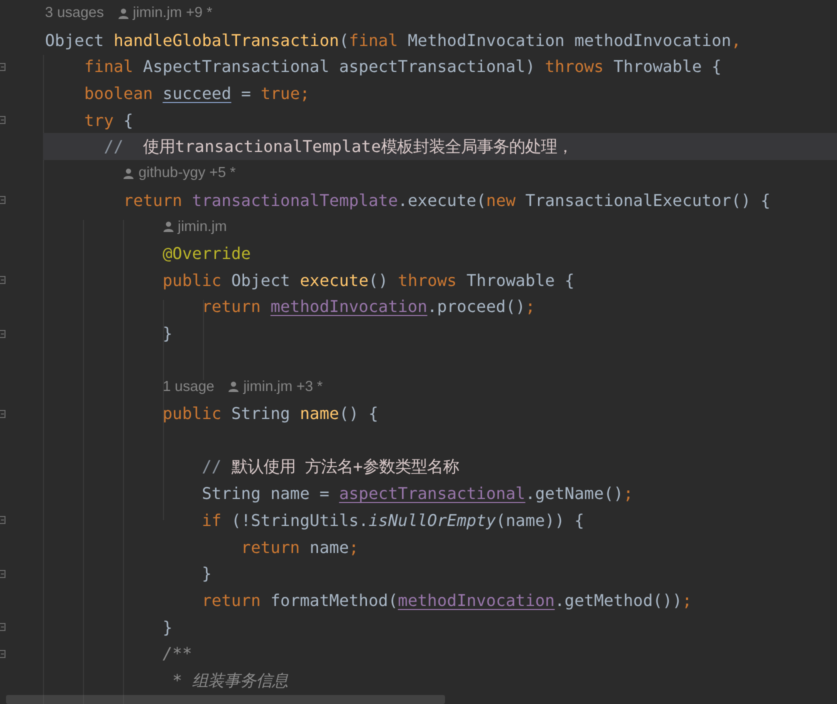 This screenshot has width=837, height=704. What do you see at coordinates (74, 13) in the screenshot?
I see `usages-link: 3 usages` at bounding box center [74, 13].